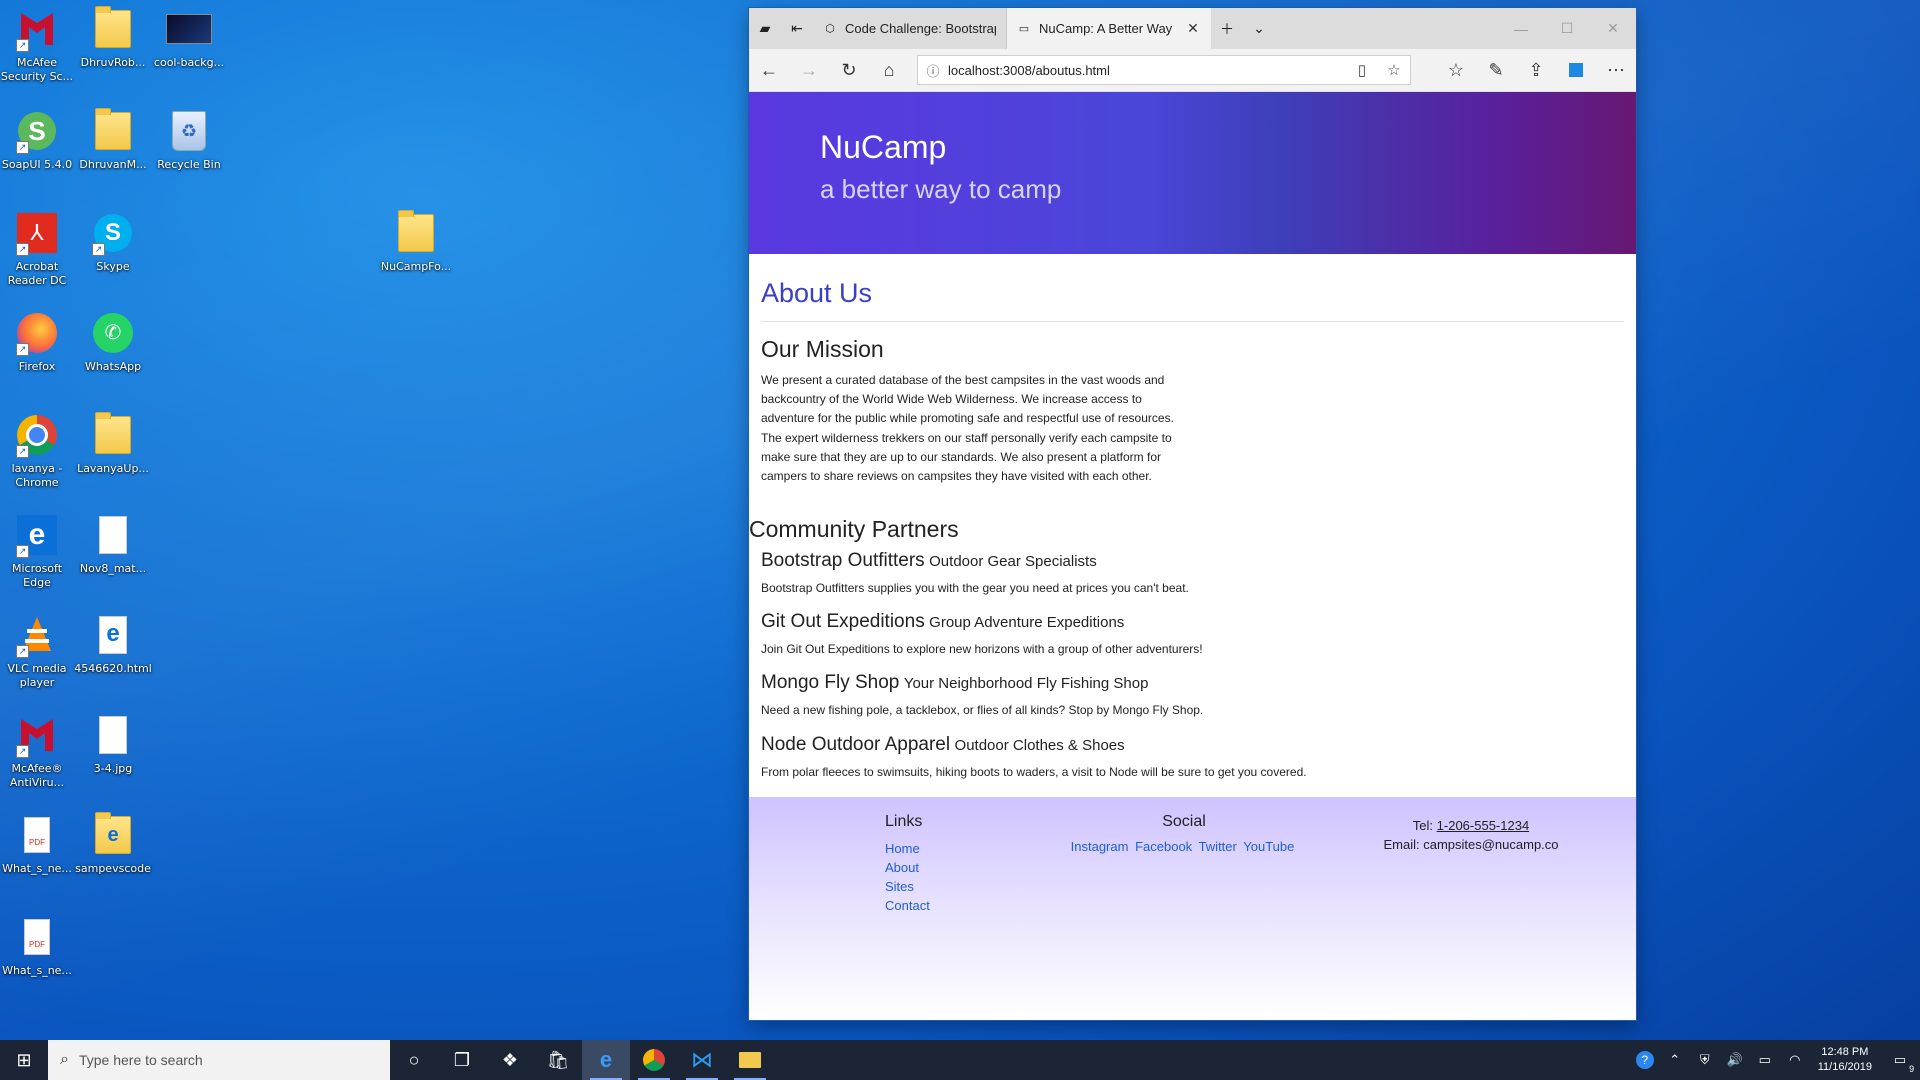 The width and height of the screenshot is (1920, 1080). I want to click on cortana-button: ○, so click(414, 1060).